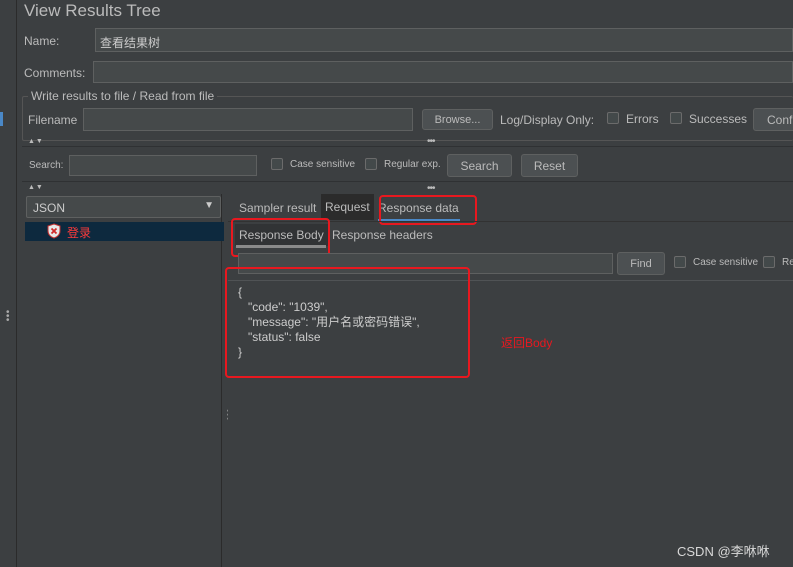 Image resolution: width=793 pixels, height=567 pixels. Describe the element at coordinates (124, 231) in the screenshot. I see `tree-item: 登录` at that location.